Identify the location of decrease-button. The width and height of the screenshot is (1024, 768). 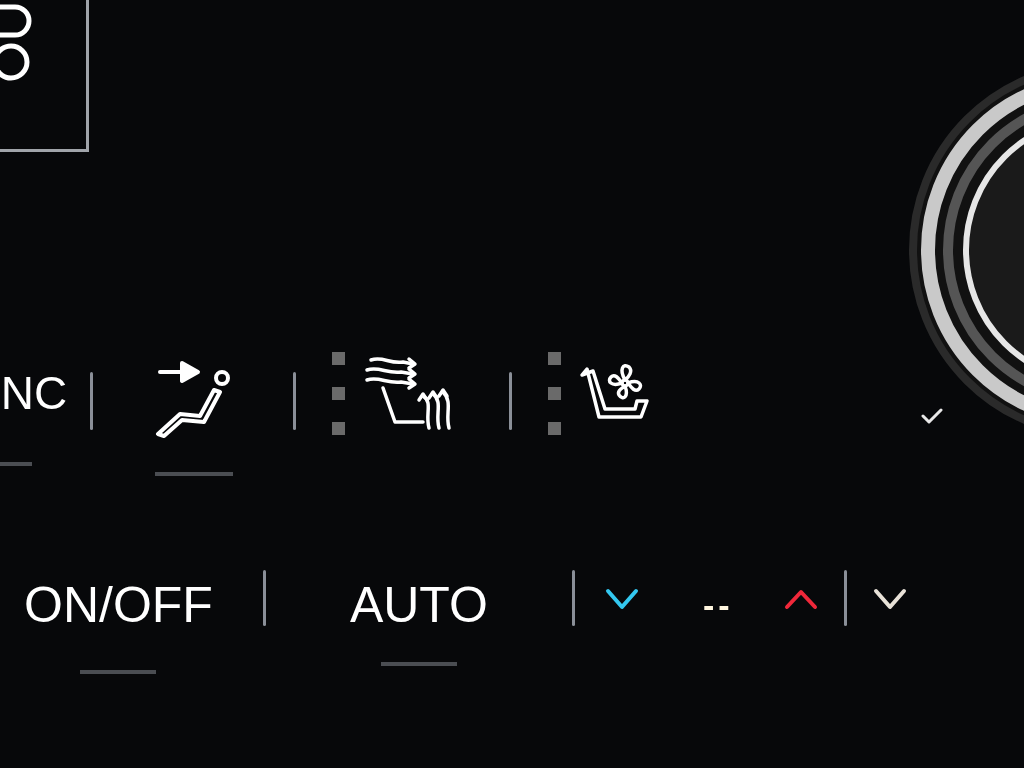
(621, 599).